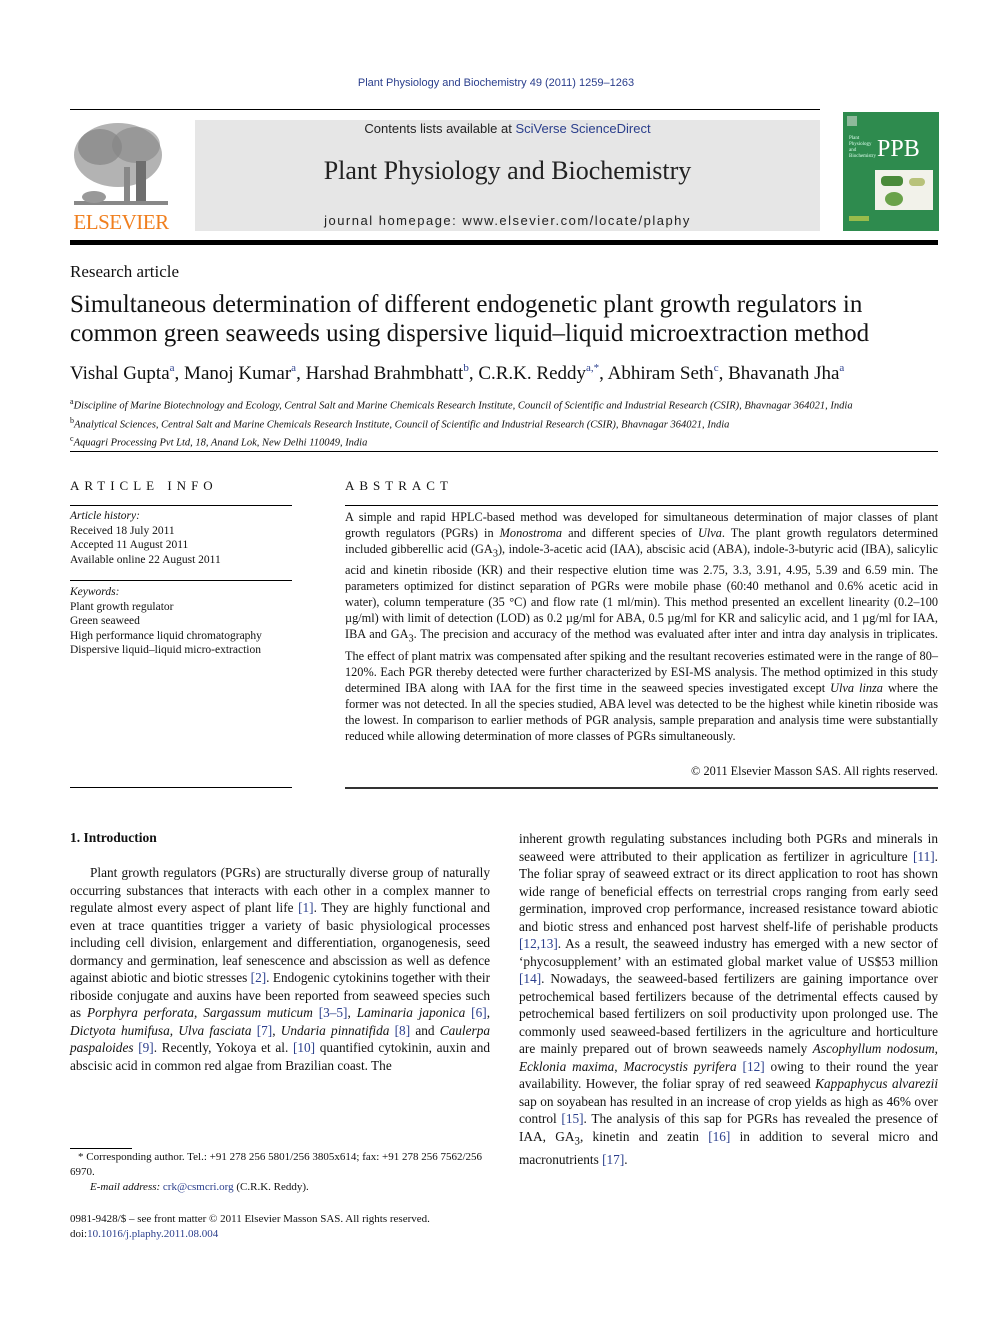 This screenshot has height=1323, width=992. Describe the element at coordinates (663, 373) in the screenshot. I see `author: Abhiram Sethc` at that location.